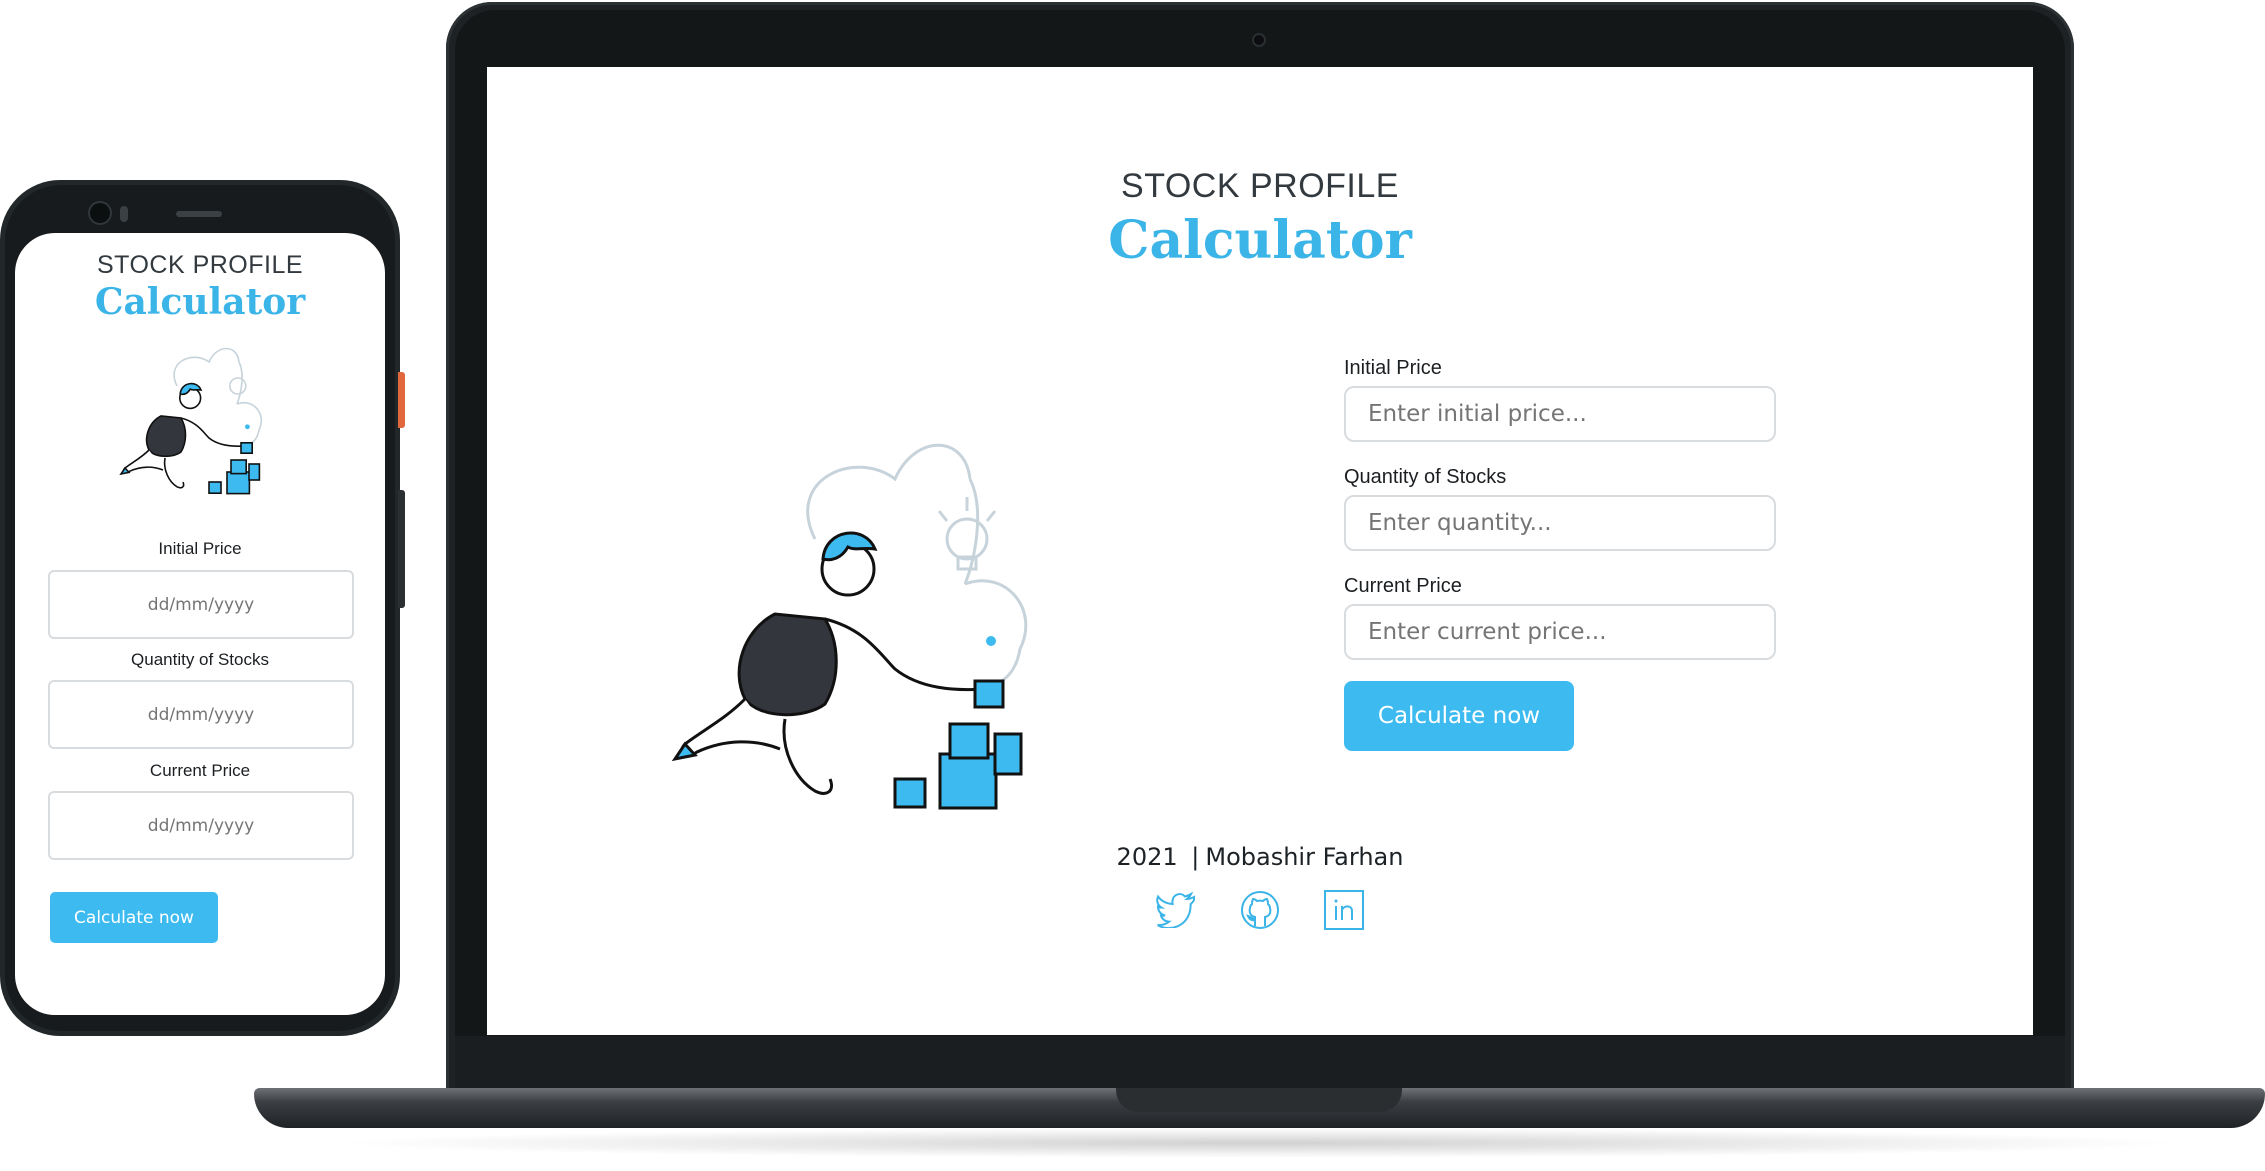  I want to click on phone-speaker, so click(199, 214).